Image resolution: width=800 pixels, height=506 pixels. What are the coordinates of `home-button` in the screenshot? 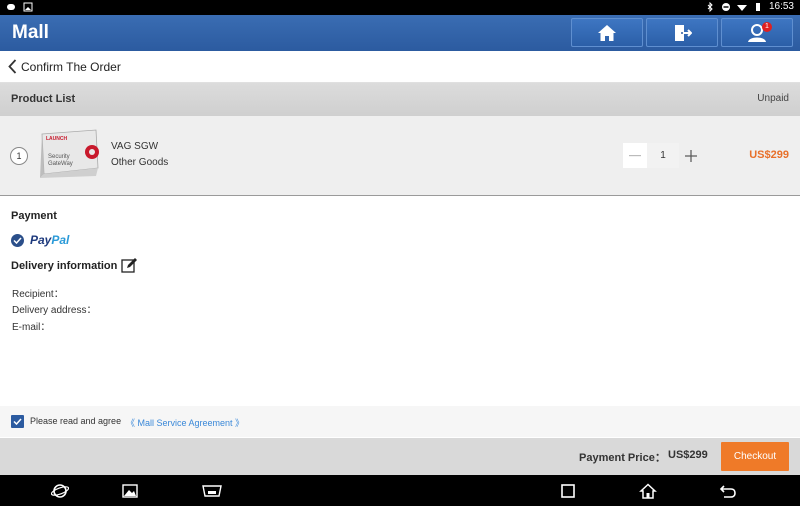 It's located at (607, 32).